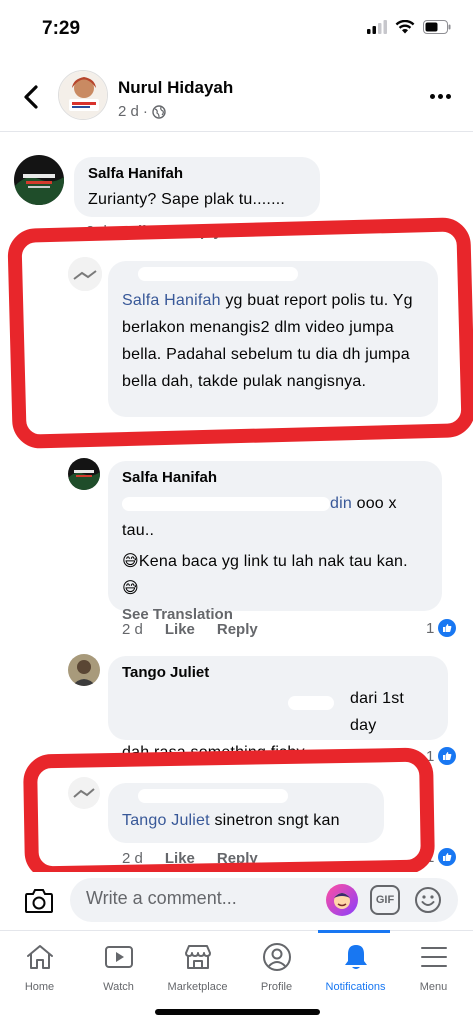 The height and width of the screenshot is (1024, 473). Describe the element at coordinates (275, 517) in the screenshot. I see `comment-text: din ooo x tau..` at that location.